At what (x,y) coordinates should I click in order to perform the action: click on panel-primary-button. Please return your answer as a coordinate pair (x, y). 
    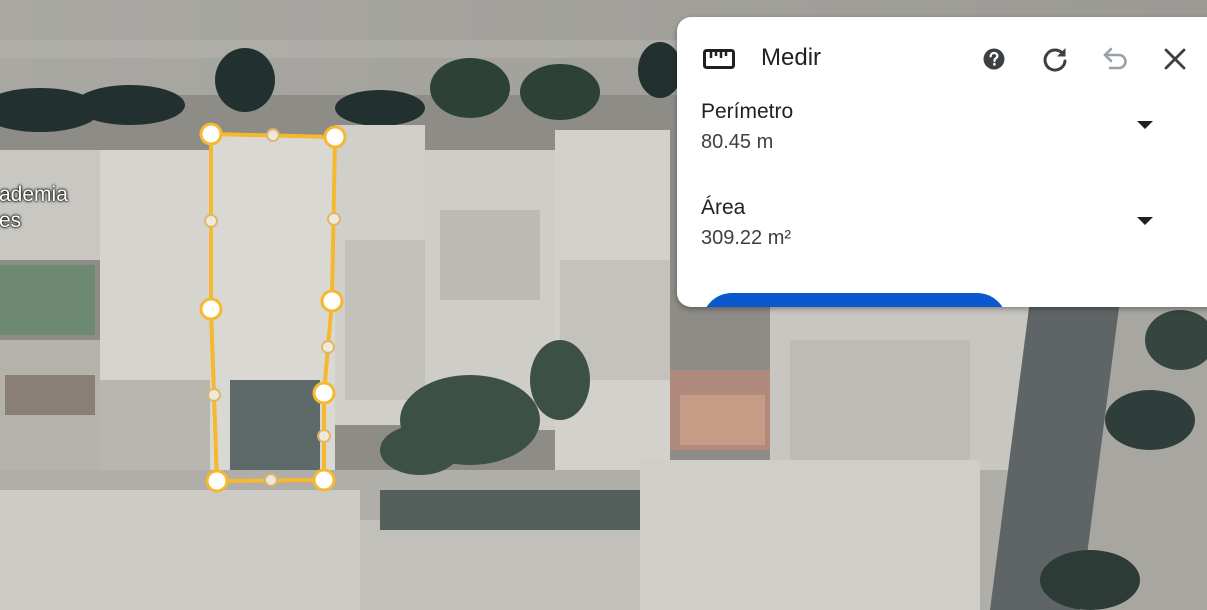
    Looking at the image, I should click on (854, 300).